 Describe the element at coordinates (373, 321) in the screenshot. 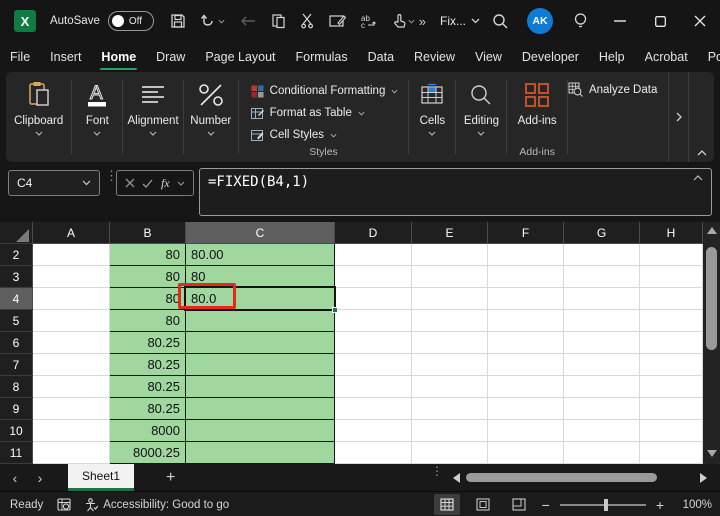

I see `cell-D5` at that location.